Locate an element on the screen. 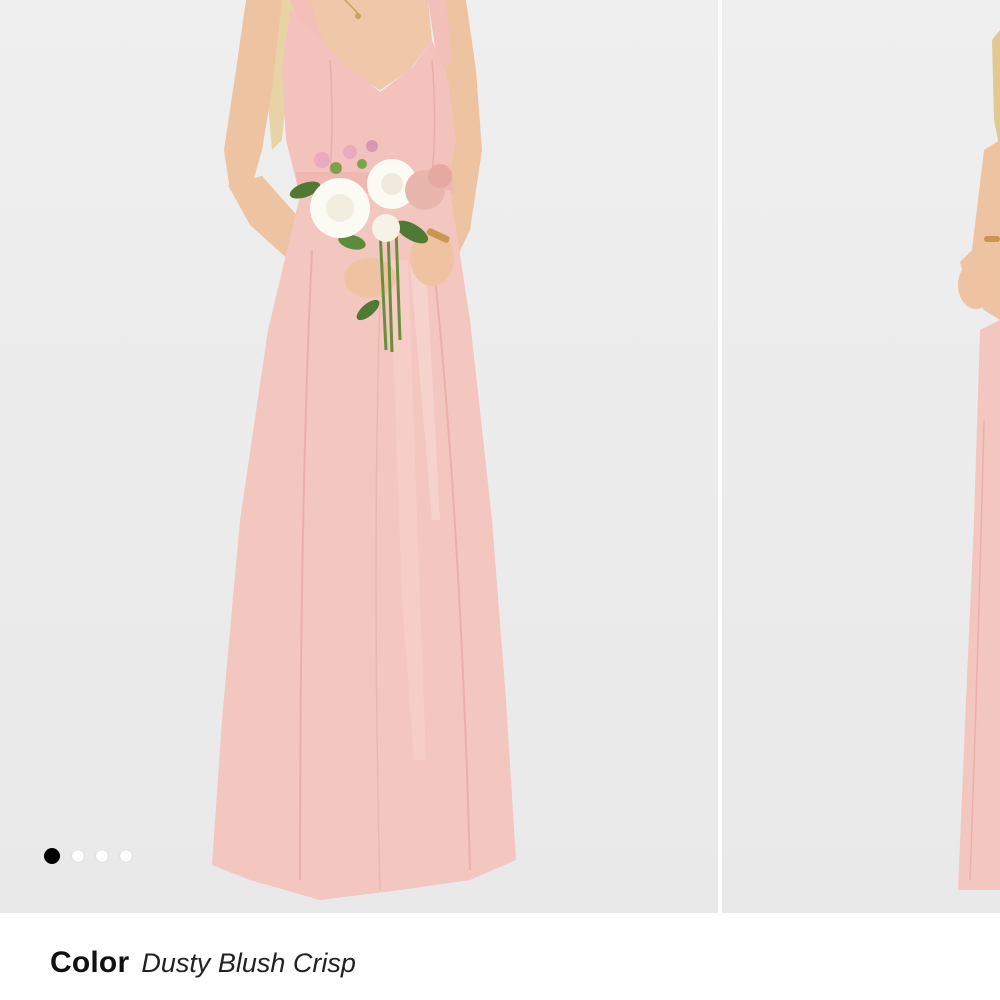 The height and width of the screenshot is (1000, 1000). color-label: Color is located at coordinates (90, 962).